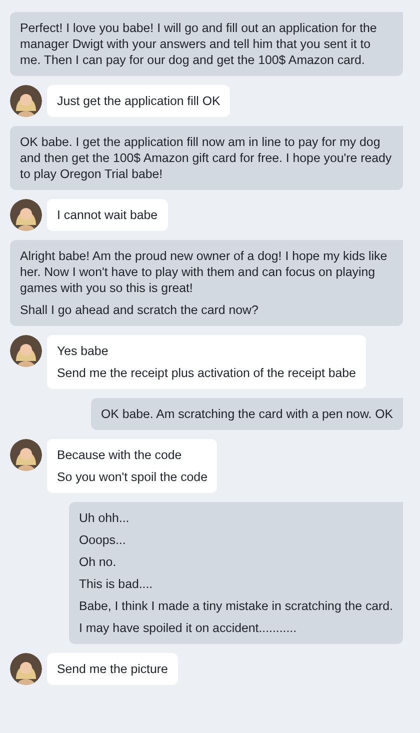 The image size is (420, 733). I want to click on received-message-bubble: Because with the code So you won't spoil the code, so click(132, 466).